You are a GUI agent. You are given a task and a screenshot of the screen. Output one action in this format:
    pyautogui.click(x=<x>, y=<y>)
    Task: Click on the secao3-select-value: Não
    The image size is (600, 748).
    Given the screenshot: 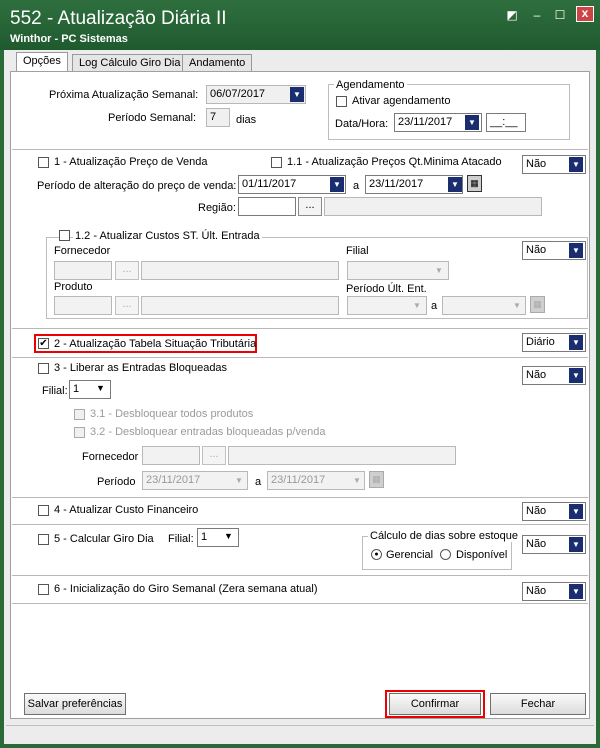 What is the action you would take?
    pyautogui.click(x=536, y=375)
    